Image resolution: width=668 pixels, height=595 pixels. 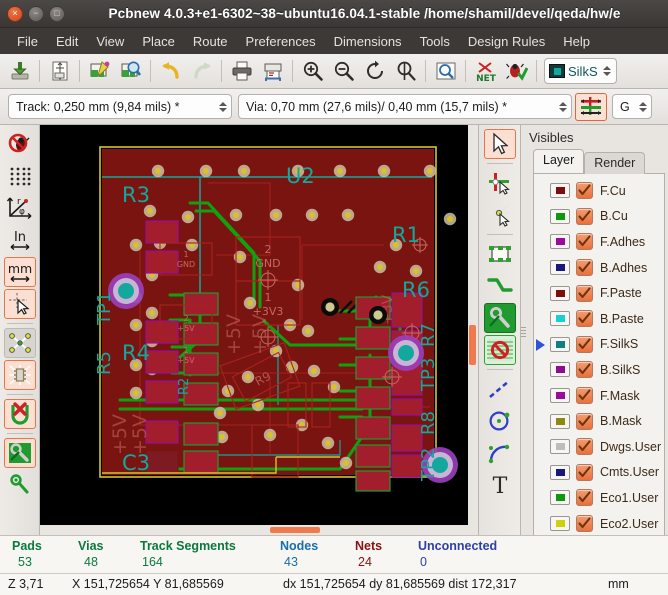 What do you see at coordinates (36, 13) in the screenshot?
I see `window-minimize-button: −` at bounding box center [36, 13].